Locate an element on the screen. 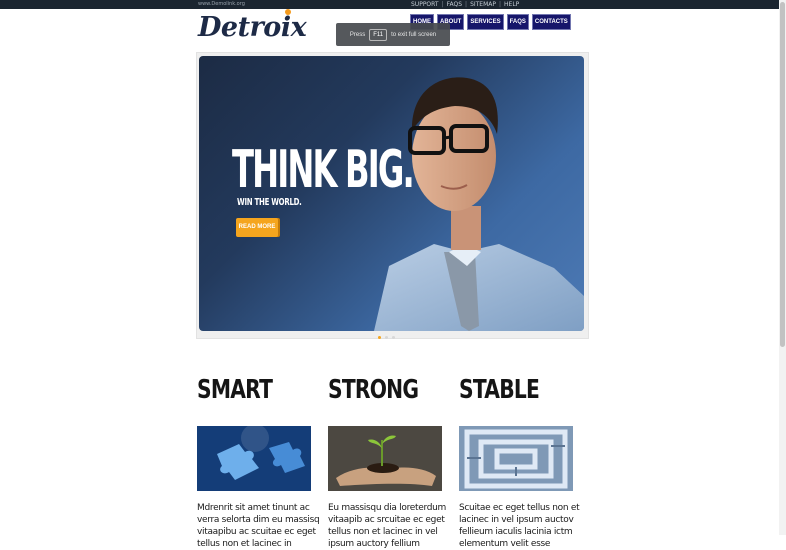  nav-services: SERVICES is located at coordinates (485, 22).